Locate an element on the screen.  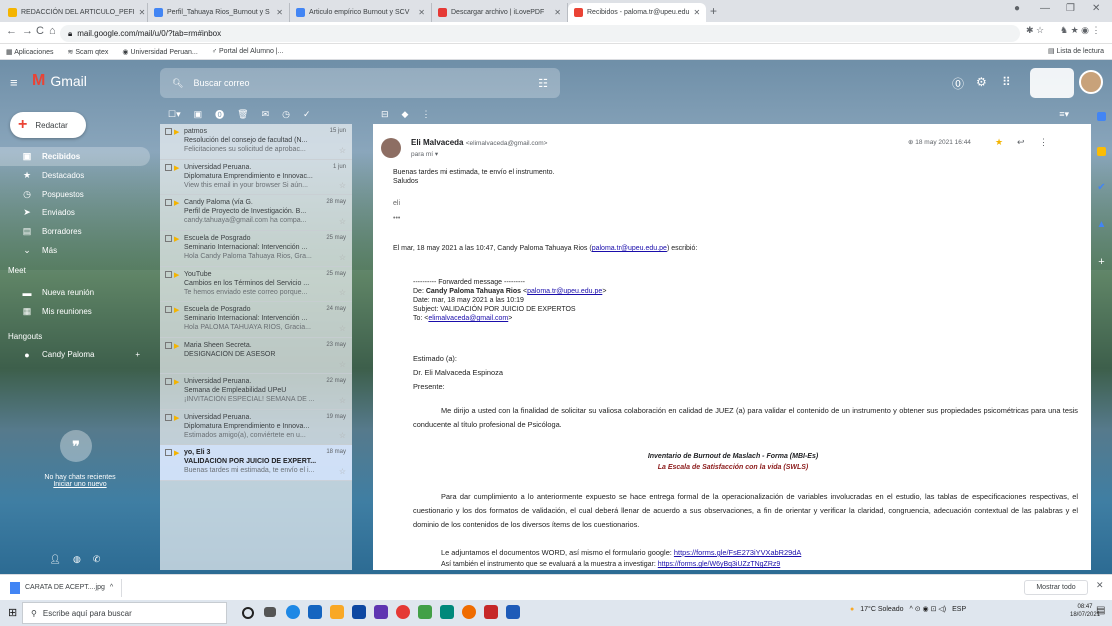
file-explorer-icon is located at coordinates (337, 612).